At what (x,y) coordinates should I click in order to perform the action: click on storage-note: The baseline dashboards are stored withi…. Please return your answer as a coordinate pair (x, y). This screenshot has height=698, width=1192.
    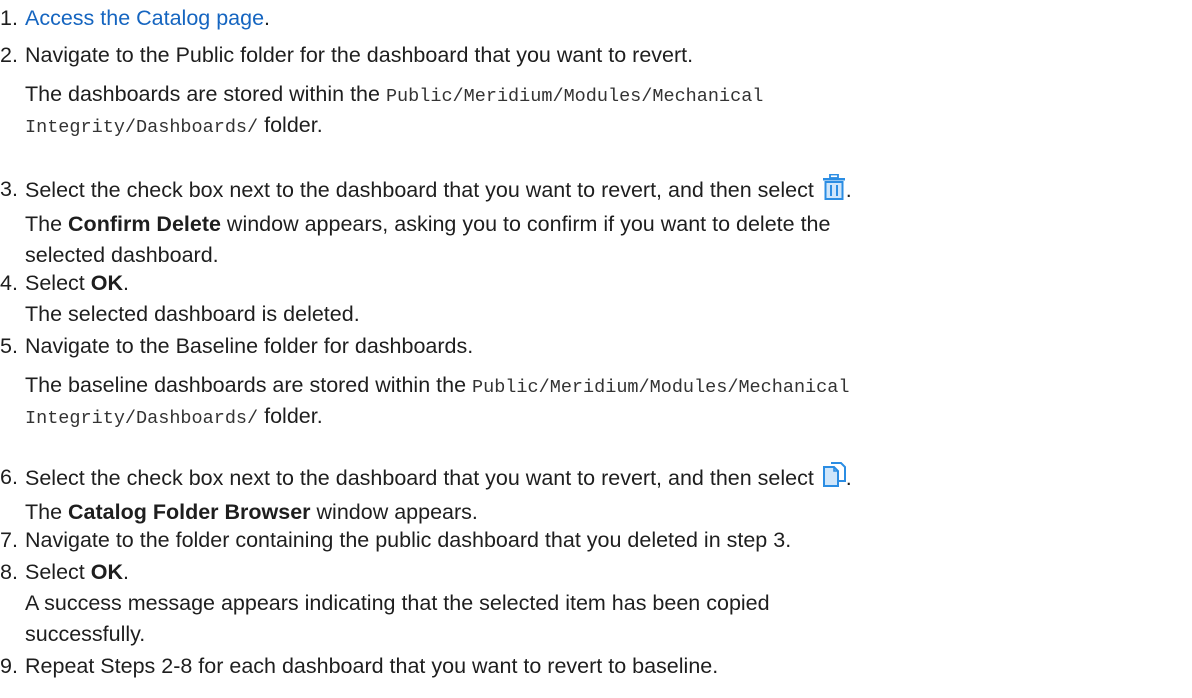
    Looking at the image, I should click on (437, 385).